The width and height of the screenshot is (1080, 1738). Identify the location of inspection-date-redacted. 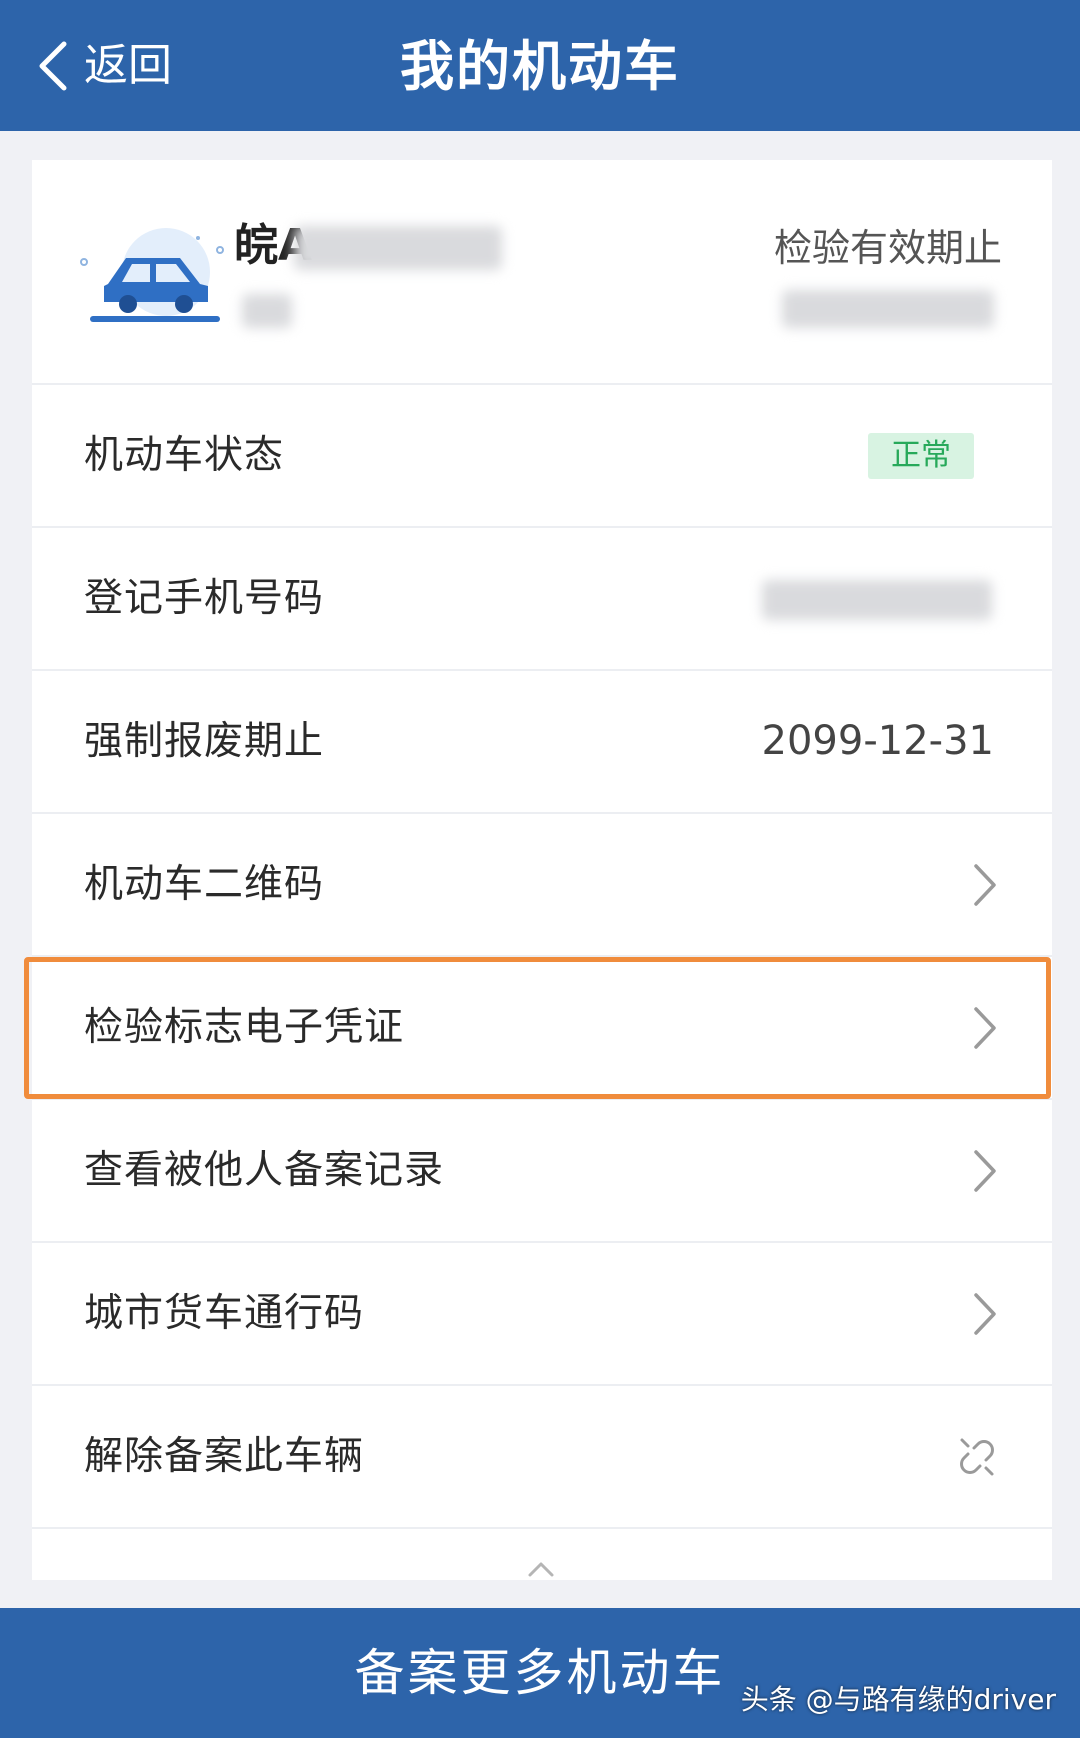
(888, 309).